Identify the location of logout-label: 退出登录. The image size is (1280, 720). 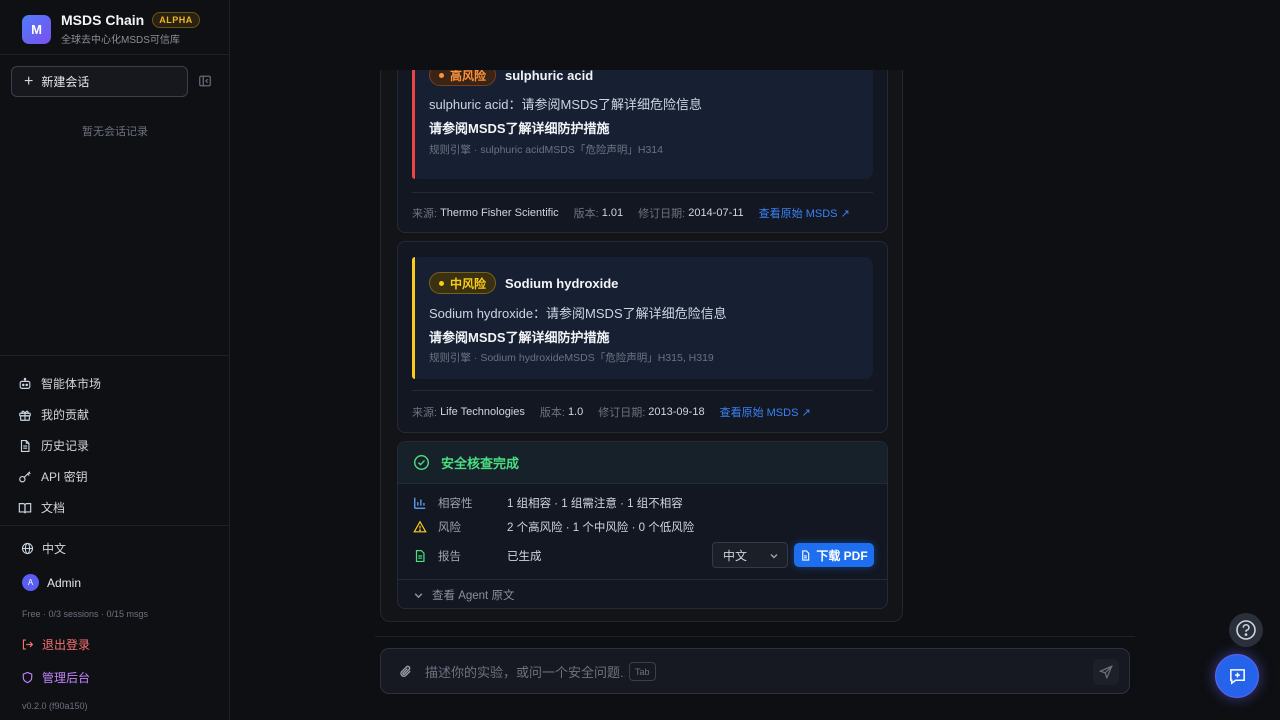
(66, 645).